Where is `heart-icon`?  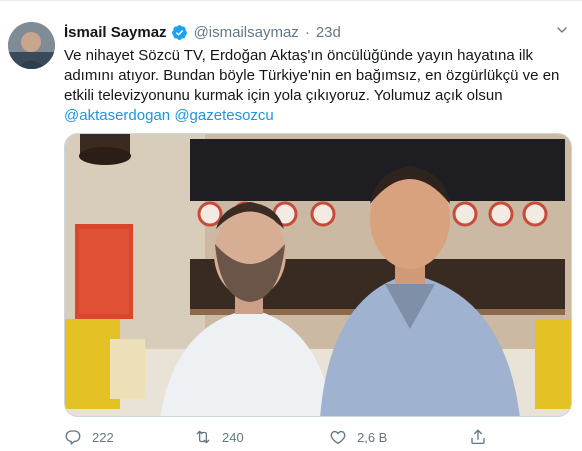 heart-icon is located at coordinates (338, 437).